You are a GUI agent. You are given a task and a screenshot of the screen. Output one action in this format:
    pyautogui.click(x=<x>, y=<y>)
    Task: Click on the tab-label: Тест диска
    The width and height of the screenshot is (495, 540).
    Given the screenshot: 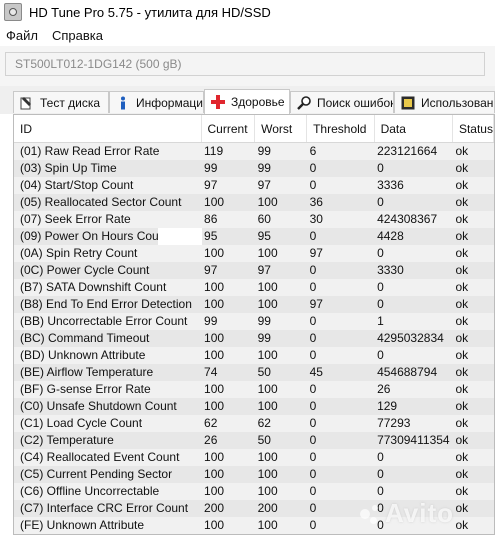 What is the action you would take?
    pyautogui.click(x=70, y=102)
    